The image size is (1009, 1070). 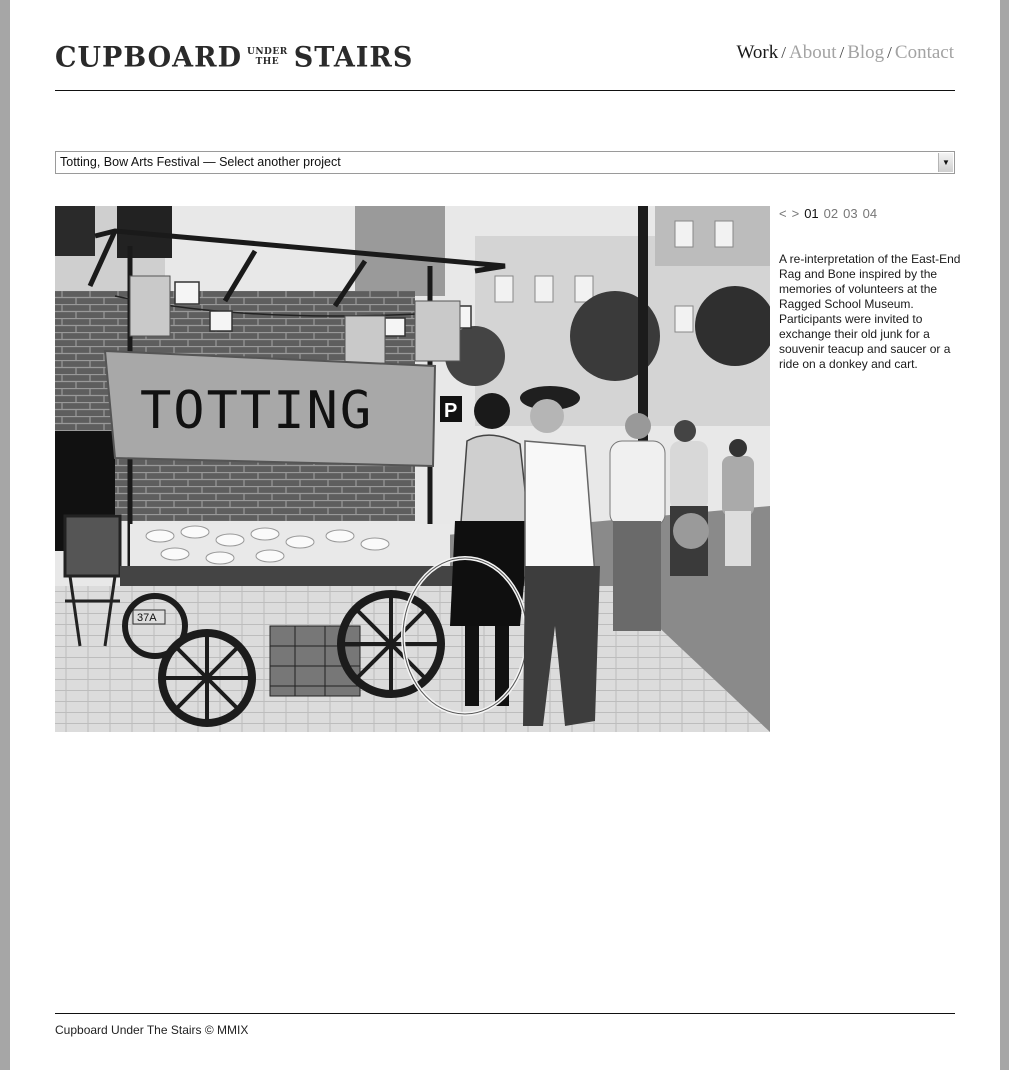 I want to click on footer-copyright: Cupboard Under The Stairs © MMIX, so click(x=152, y=1030).